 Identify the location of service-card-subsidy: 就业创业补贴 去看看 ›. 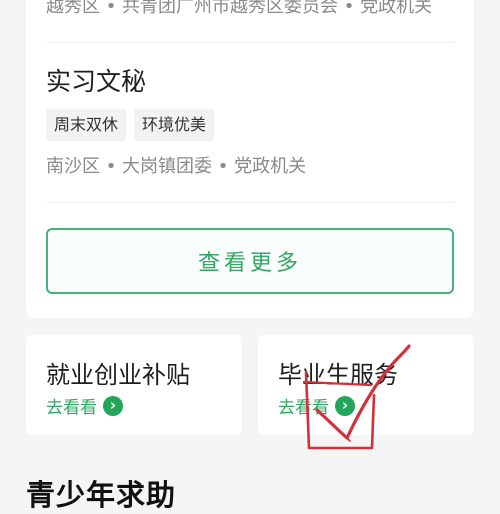
(134, 385).